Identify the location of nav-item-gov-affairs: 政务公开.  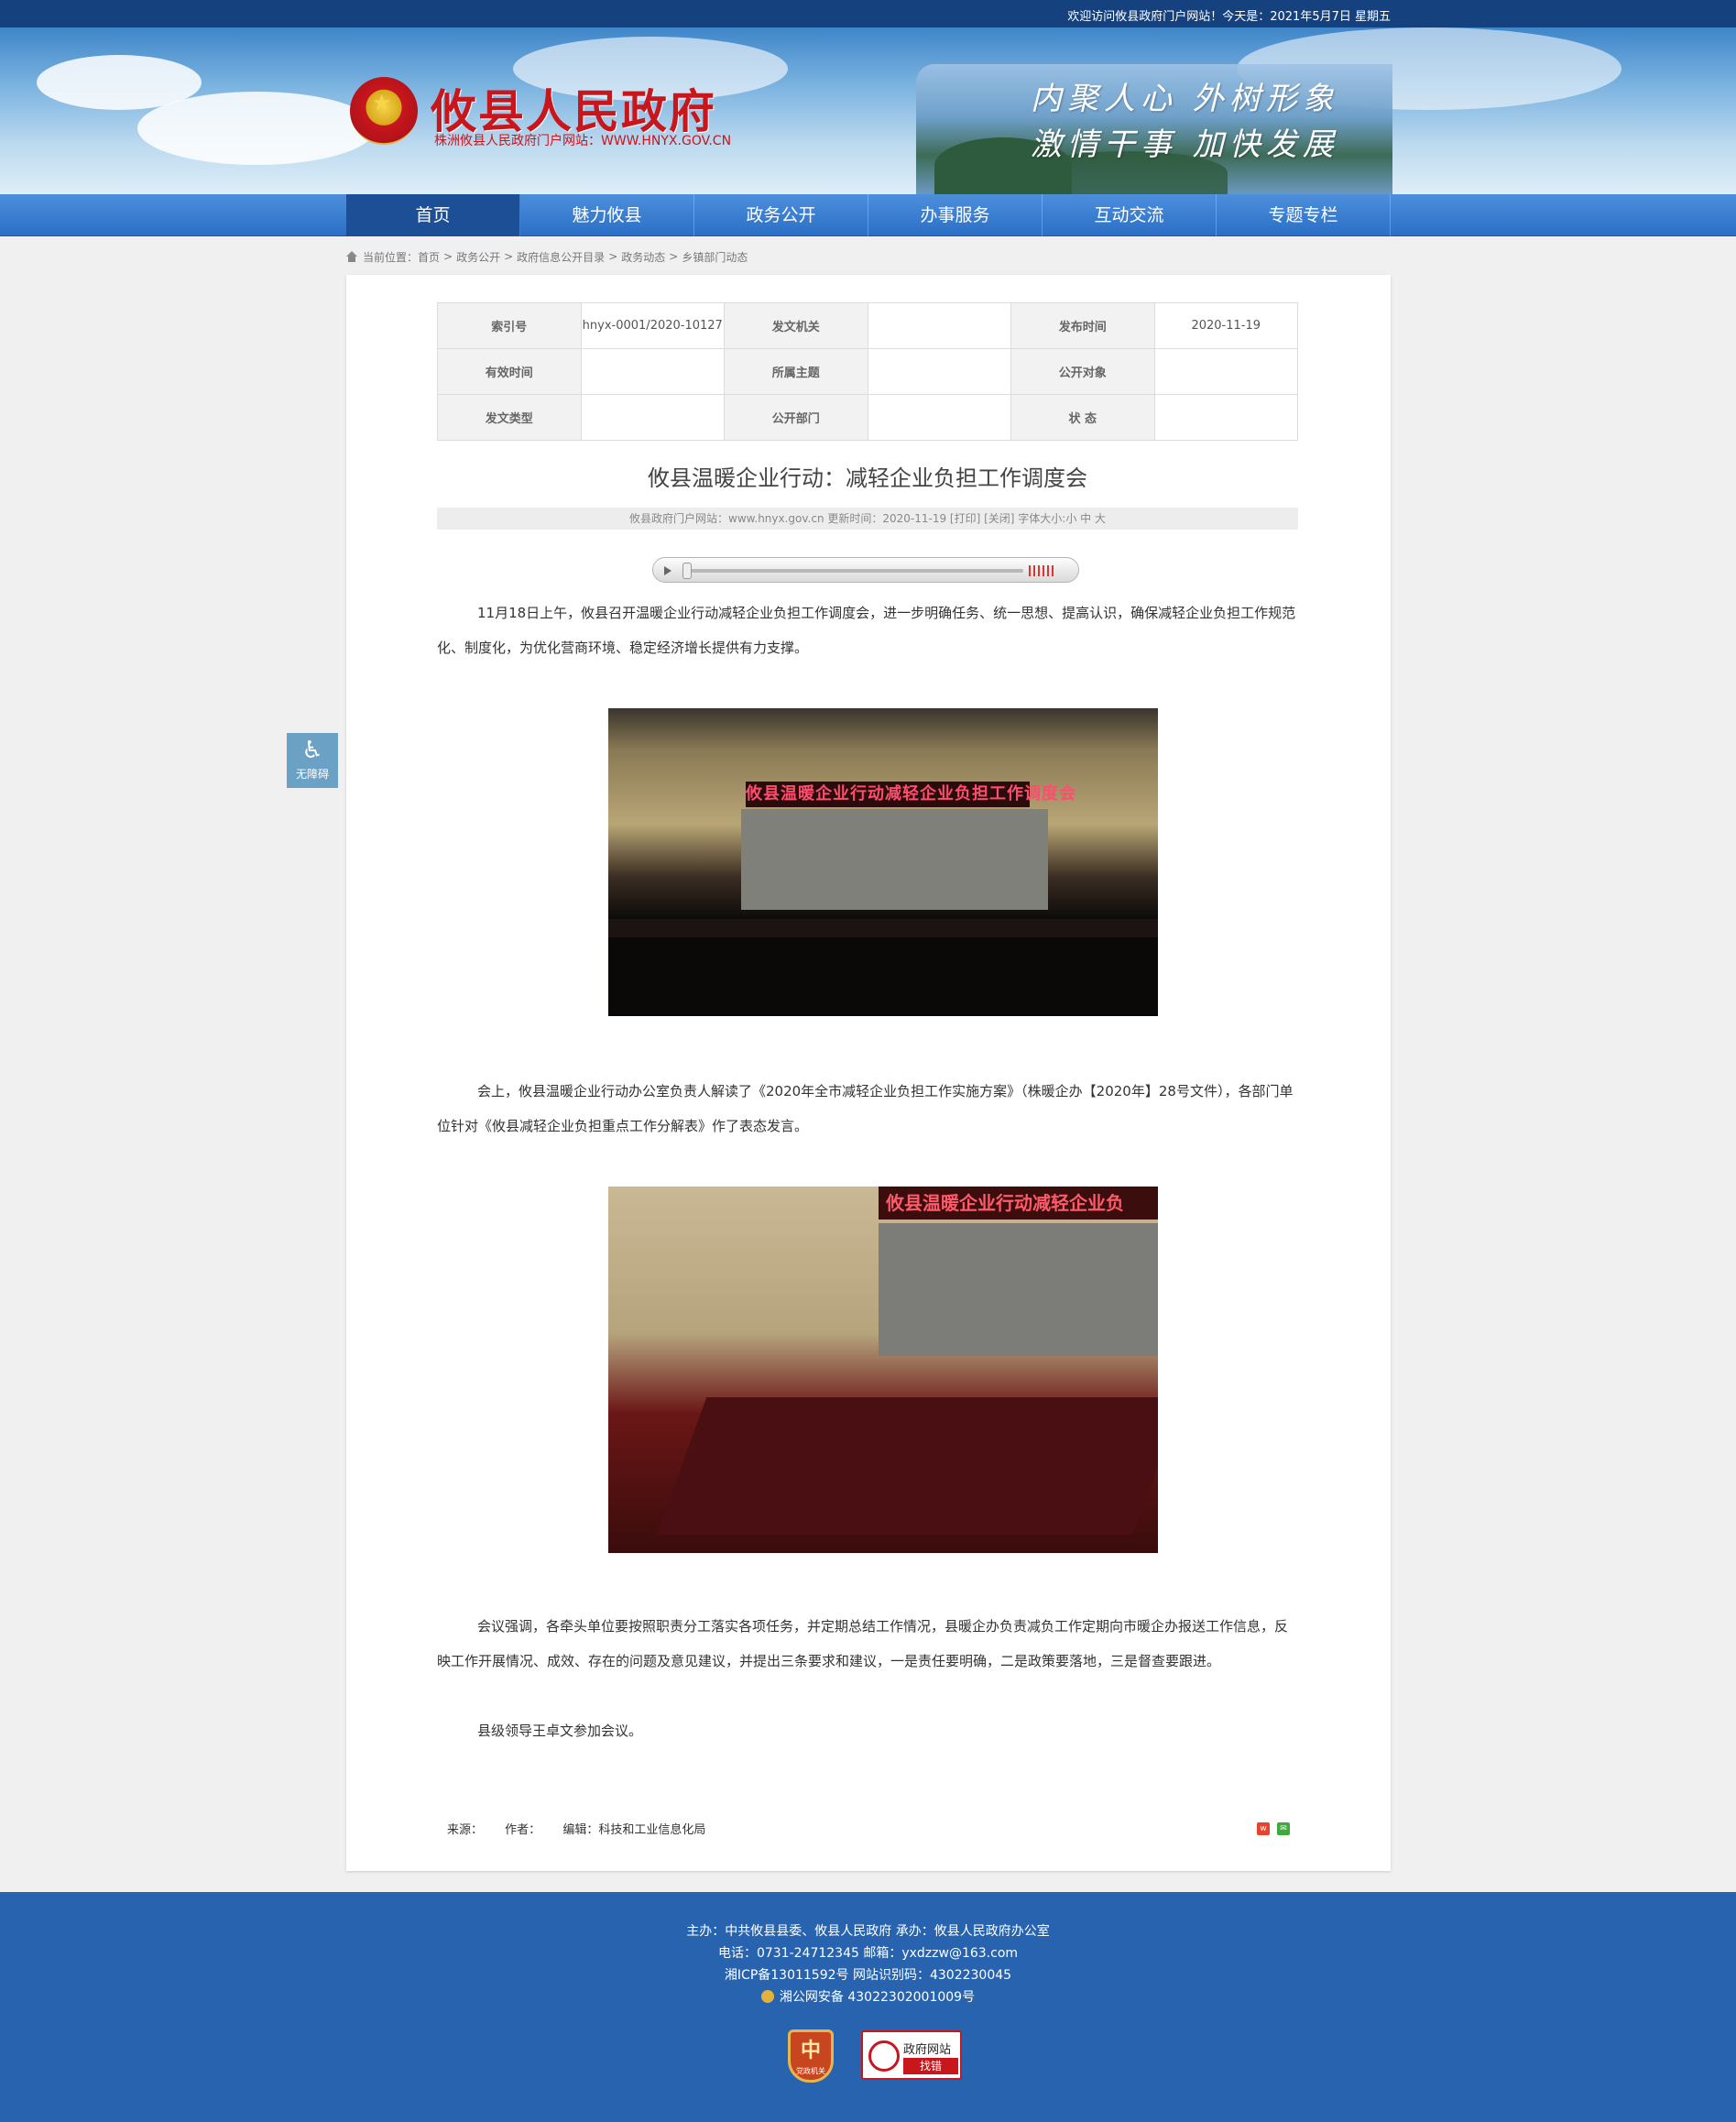
(781, 215).